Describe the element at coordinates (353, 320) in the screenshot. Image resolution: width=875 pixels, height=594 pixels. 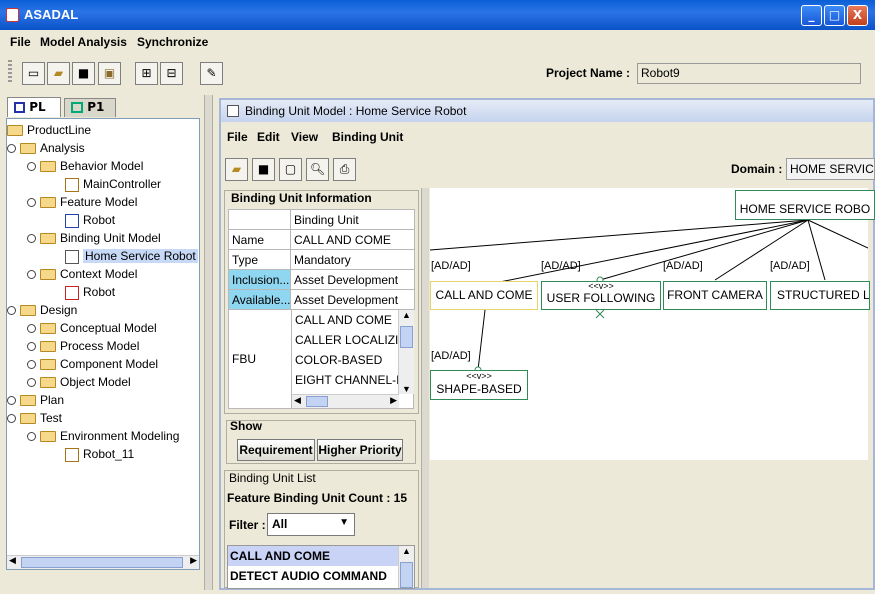
I see `fbu-item: CALL AND COME` at that location.